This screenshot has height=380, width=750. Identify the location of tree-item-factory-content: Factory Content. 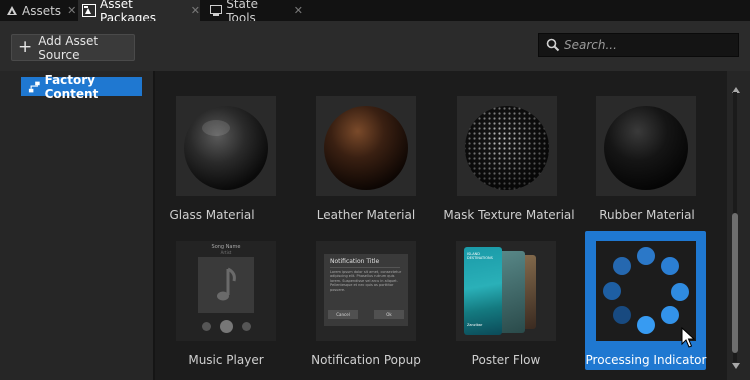
(81, 87).